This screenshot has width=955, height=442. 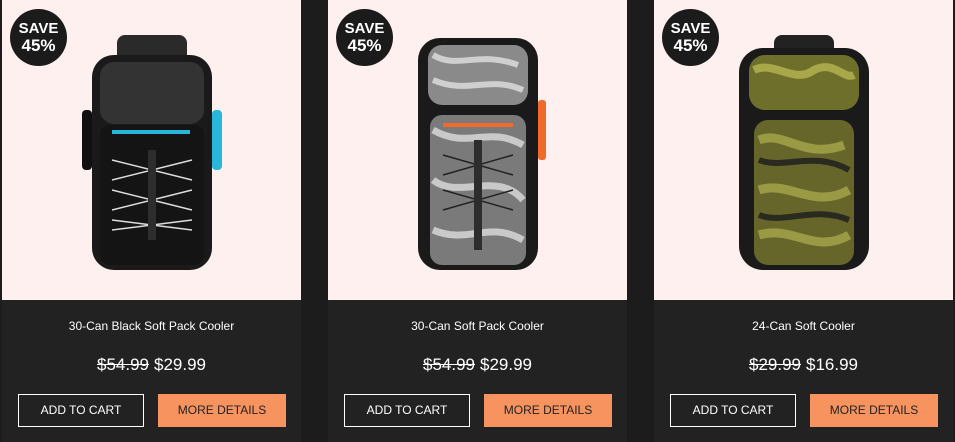 What do you see at coordinates (775, 364) in the screenshot?
I see `old-price: $29.99` at bounding box center [775, 364].